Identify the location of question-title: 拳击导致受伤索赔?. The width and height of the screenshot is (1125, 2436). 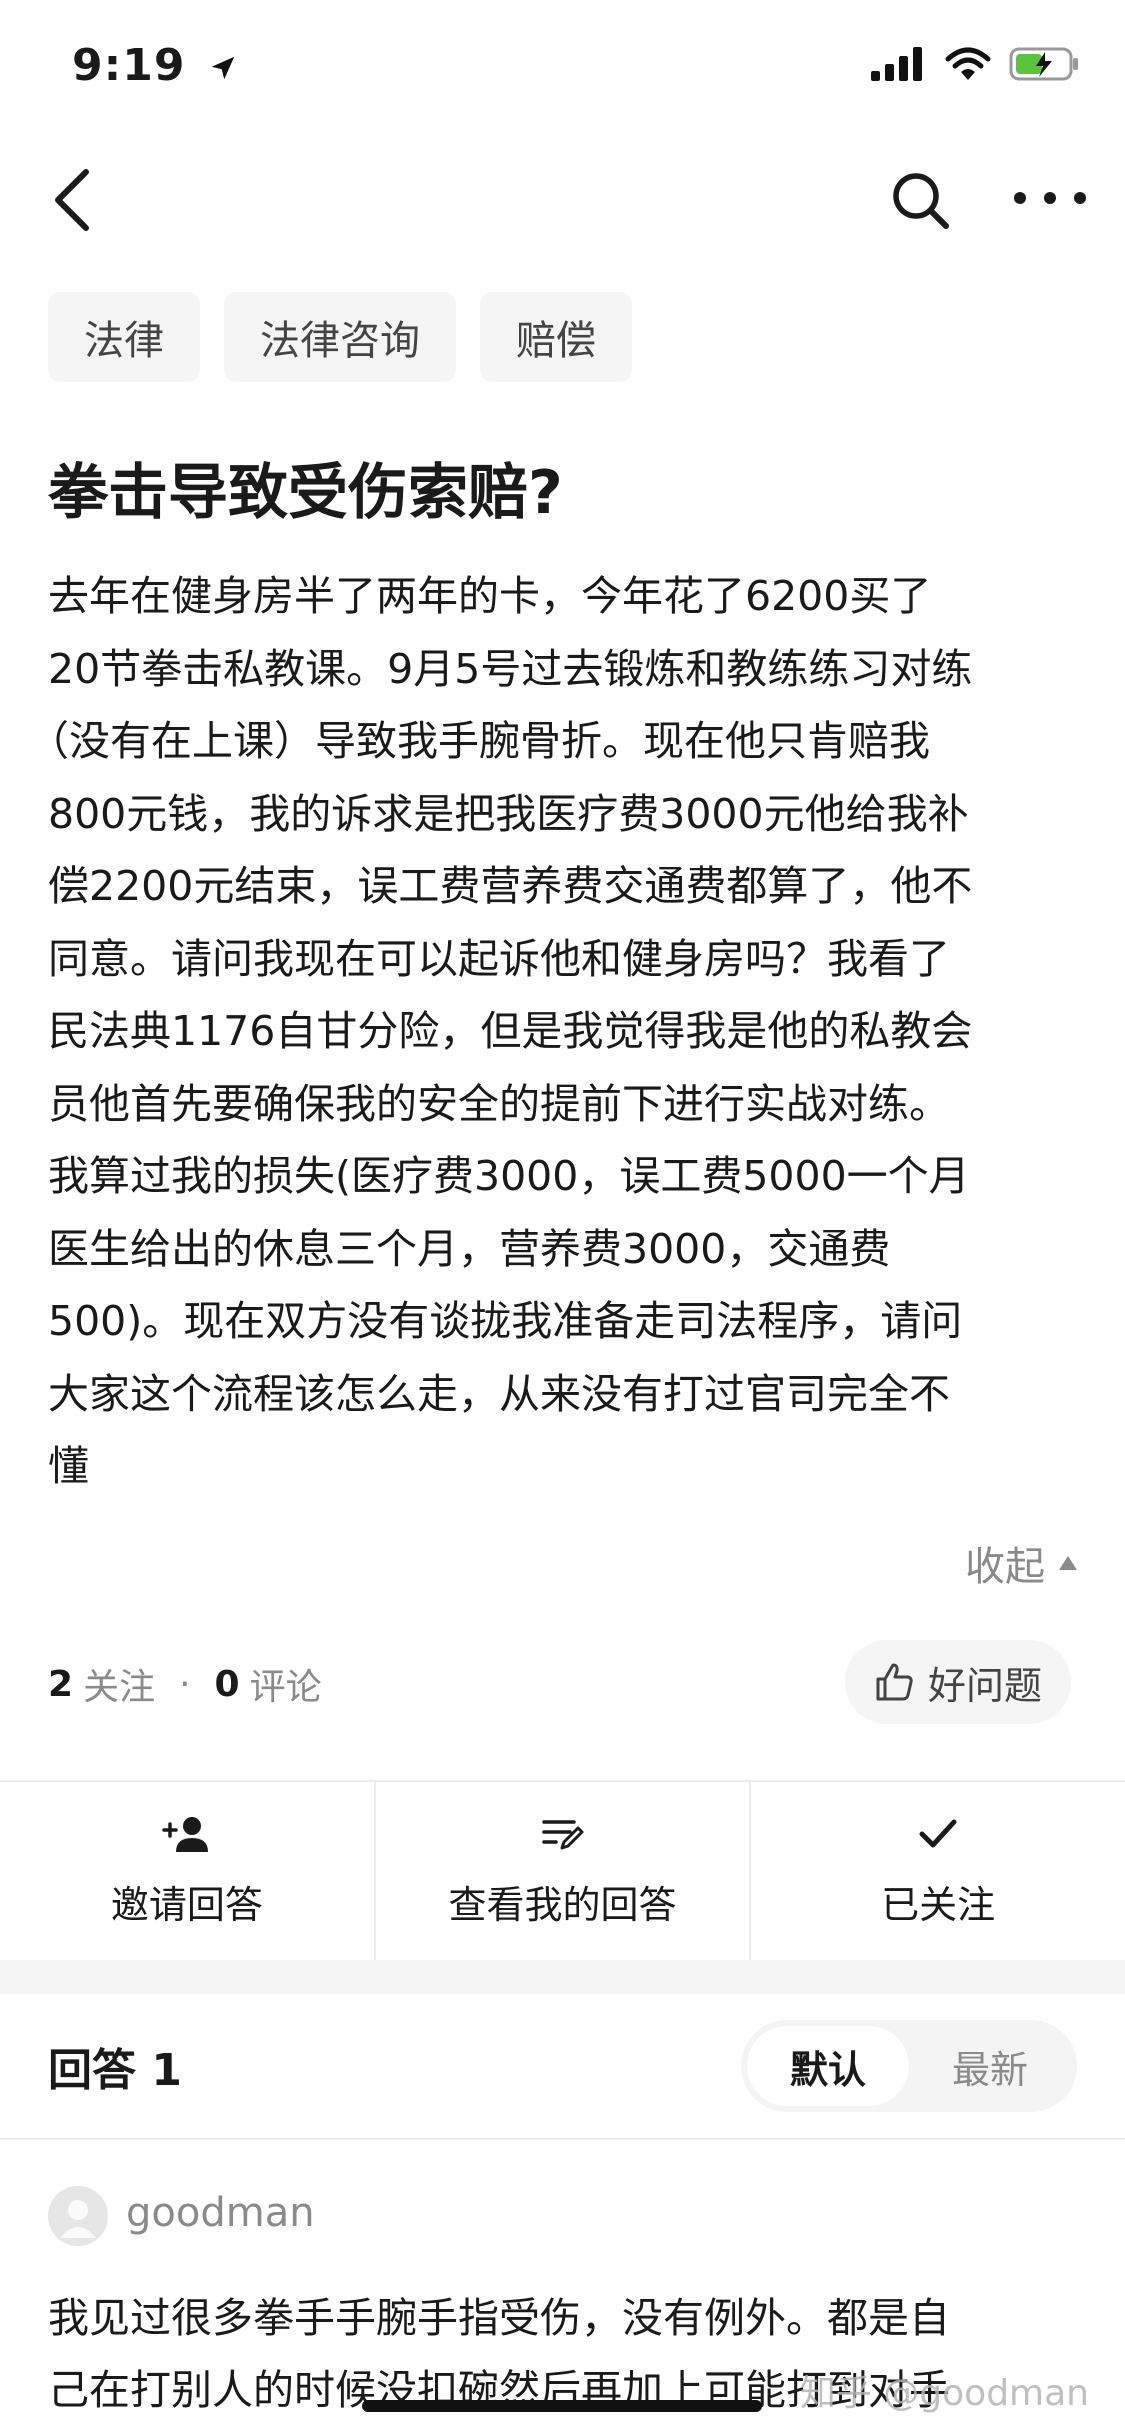
(305, 493).